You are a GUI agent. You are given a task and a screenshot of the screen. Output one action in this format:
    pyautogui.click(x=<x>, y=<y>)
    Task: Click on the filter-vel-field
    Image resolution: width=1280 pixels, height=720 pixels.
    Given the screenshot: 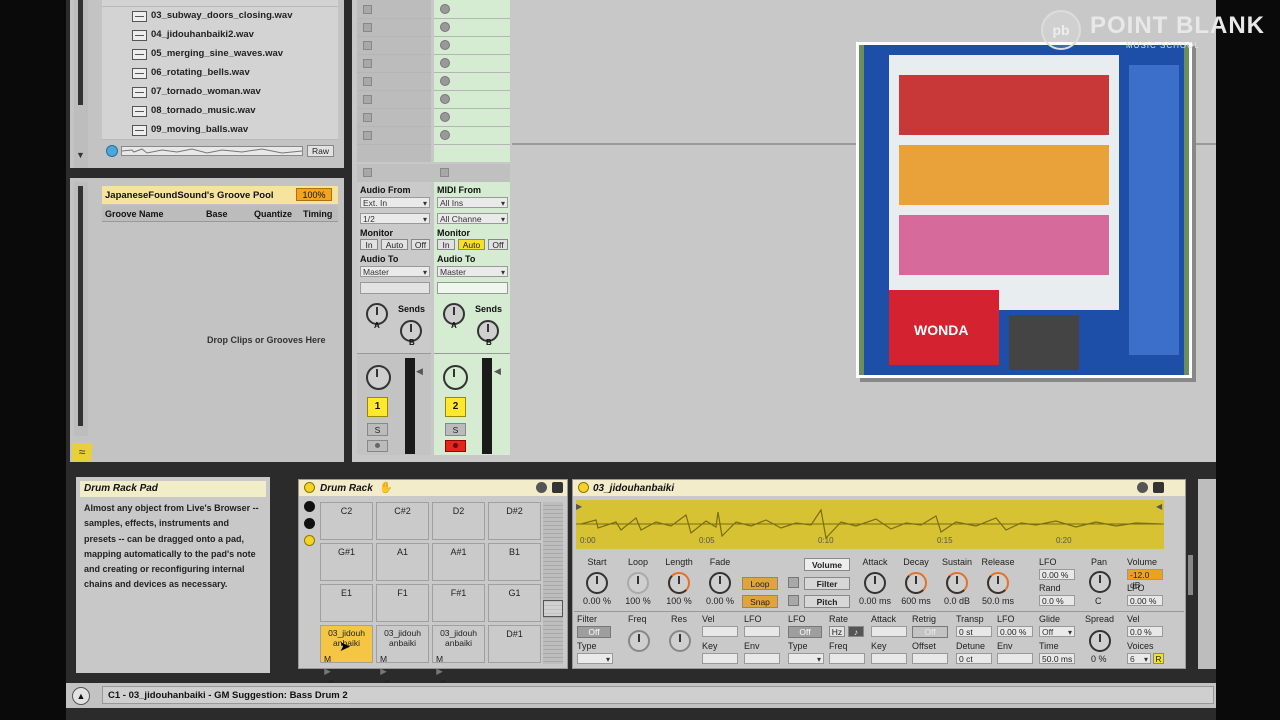 What is the action you would take?
    pyautogui.click(x=720, y=631)
    